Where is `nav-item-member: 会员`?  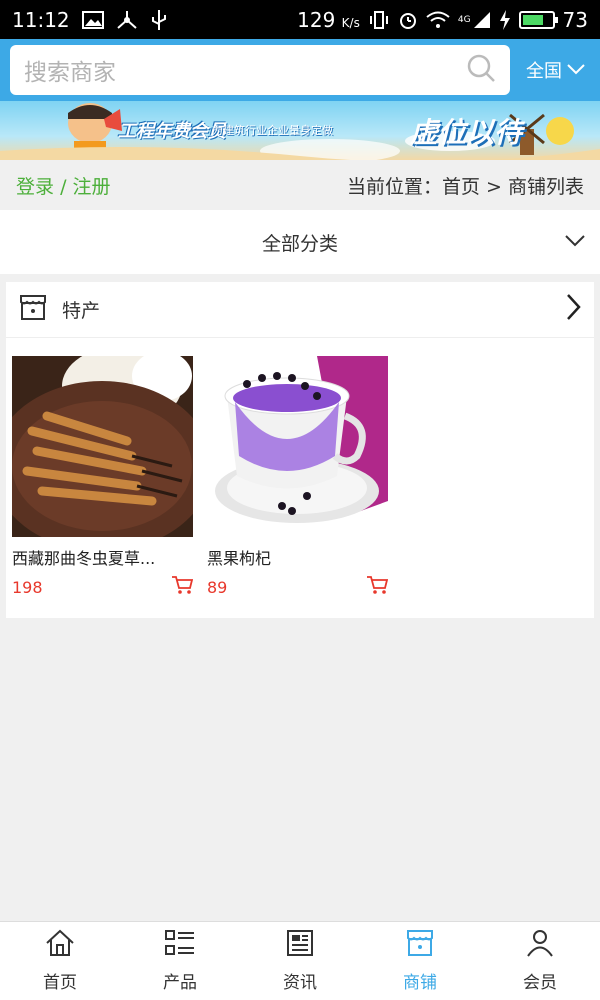 nav-item-member: 会员 is located at coordinates (540, 961).